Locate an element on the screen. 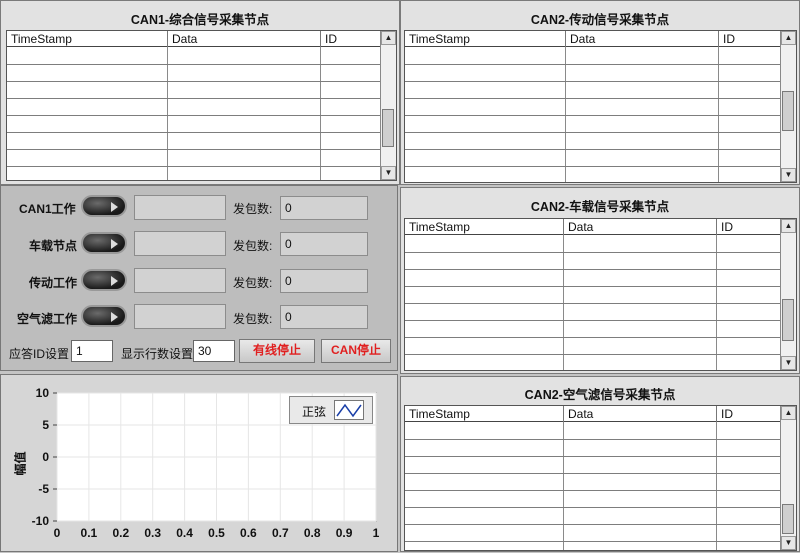 Image resolution: width=800 pixels, height=553 pixels. y-tick-label: 0 is located at coordinates (45, 457).